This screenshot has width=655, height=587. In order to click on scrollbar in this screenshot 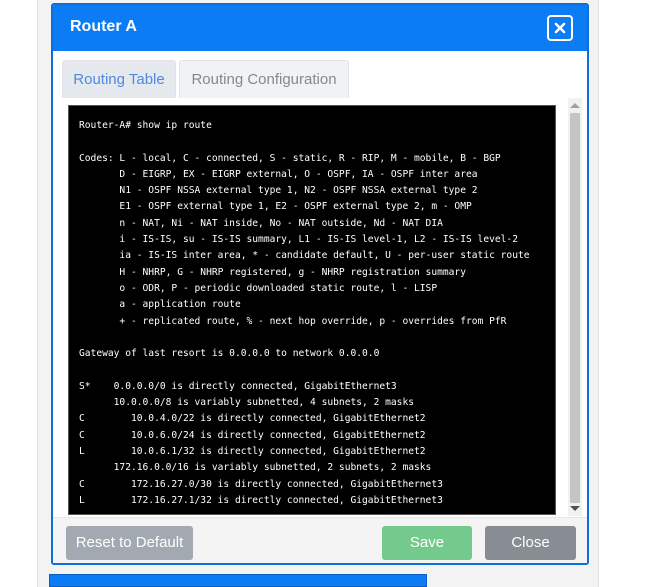, I will do `click(575, 307)`.